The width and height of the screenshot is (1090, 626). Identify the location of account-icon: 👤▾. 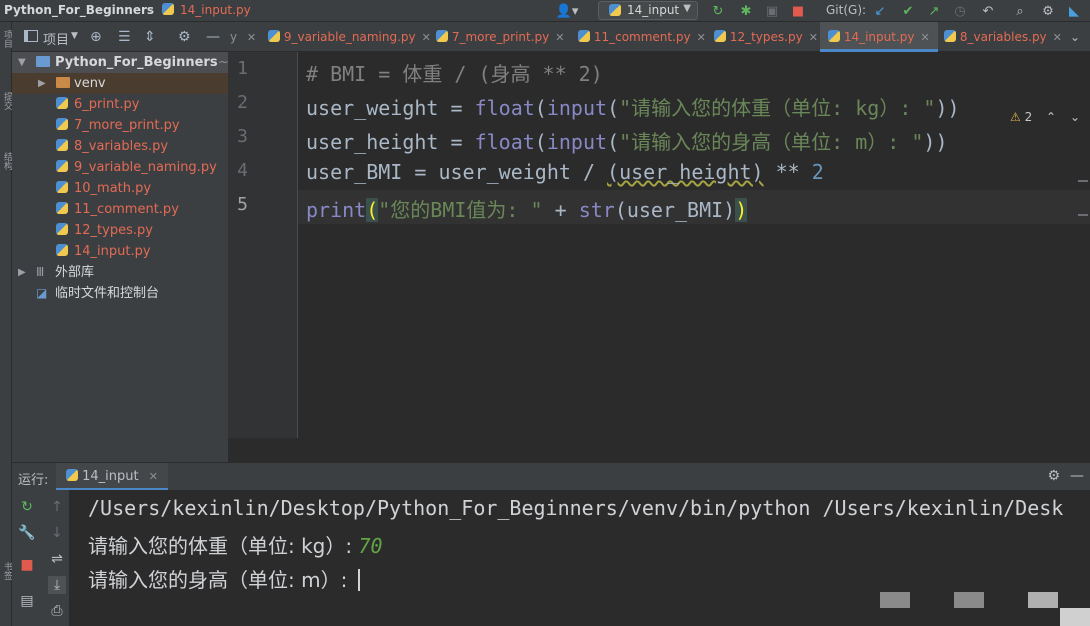
(567, 11).